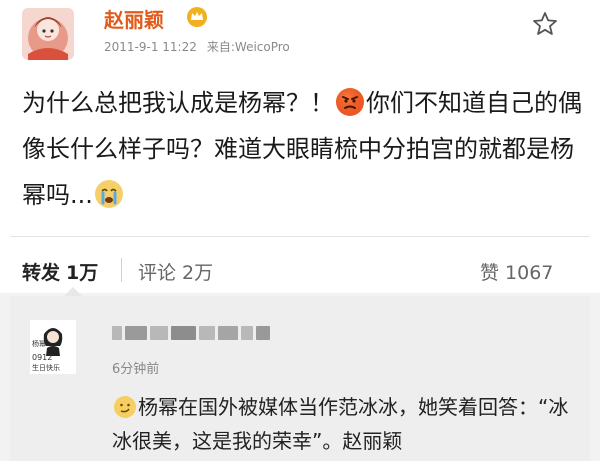 The image size is (600, 461). What do you see at coordinates (157, 273) in the screenshot?
I see `comment-label: 评论` at bounding box center [157, 273].